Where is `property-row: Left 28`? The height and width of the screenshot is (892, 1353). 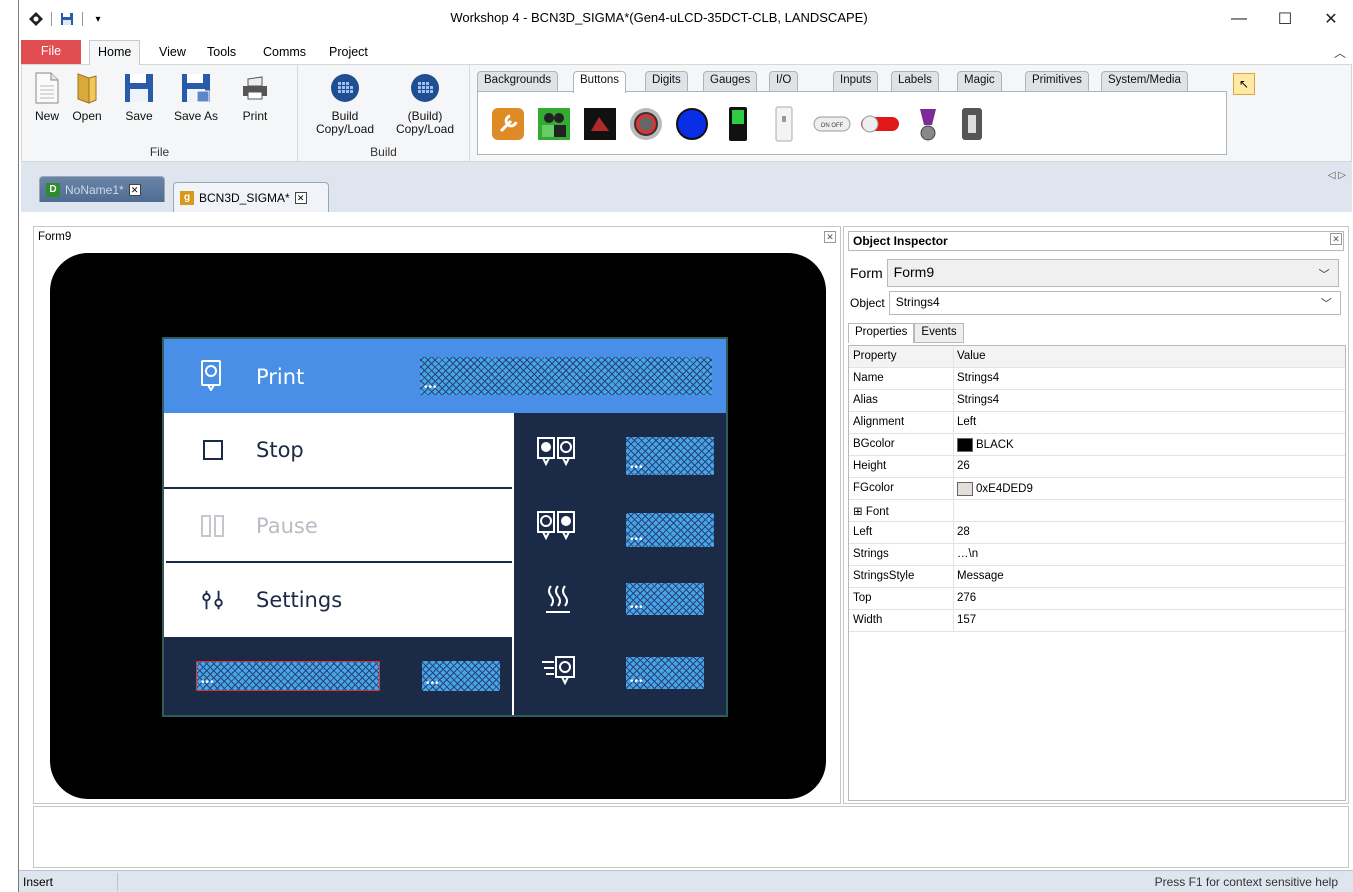
property-row: Left 28 is located at coordinates (1097, 533).